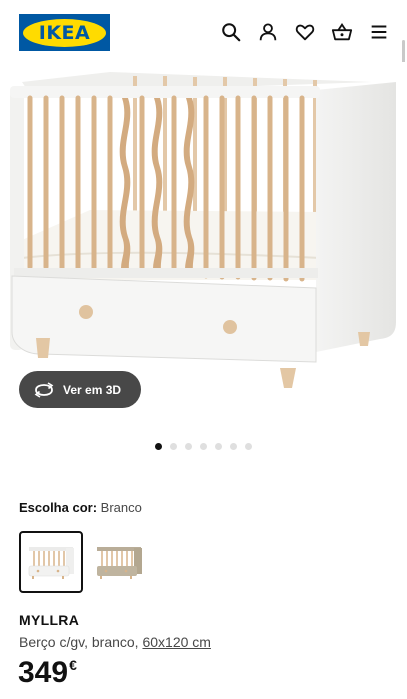 The image size is (407, 699). I want to click on variant-white-swatch, so click(51, 562).